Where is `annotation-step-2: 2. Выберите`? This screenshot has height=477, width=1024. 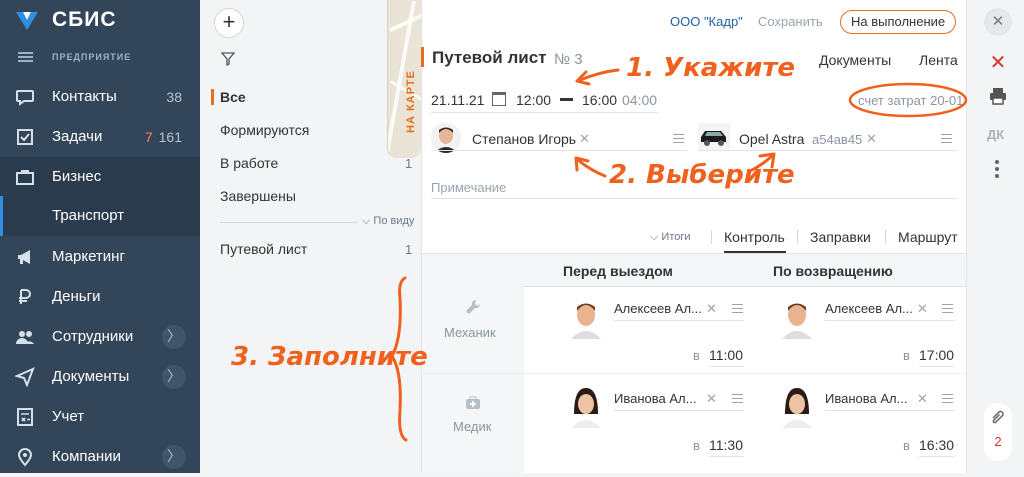 annotation-step-2: 2. Выберите is located at coordinates (702, 175).